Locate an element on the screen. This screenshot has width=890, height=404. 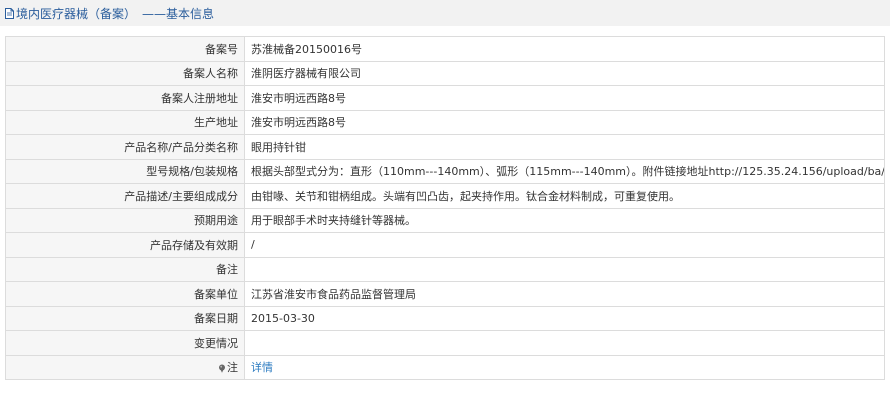
table-row: 备案人名称 淮阴医疗器械有限公司 is located at coordinates (445, 73).